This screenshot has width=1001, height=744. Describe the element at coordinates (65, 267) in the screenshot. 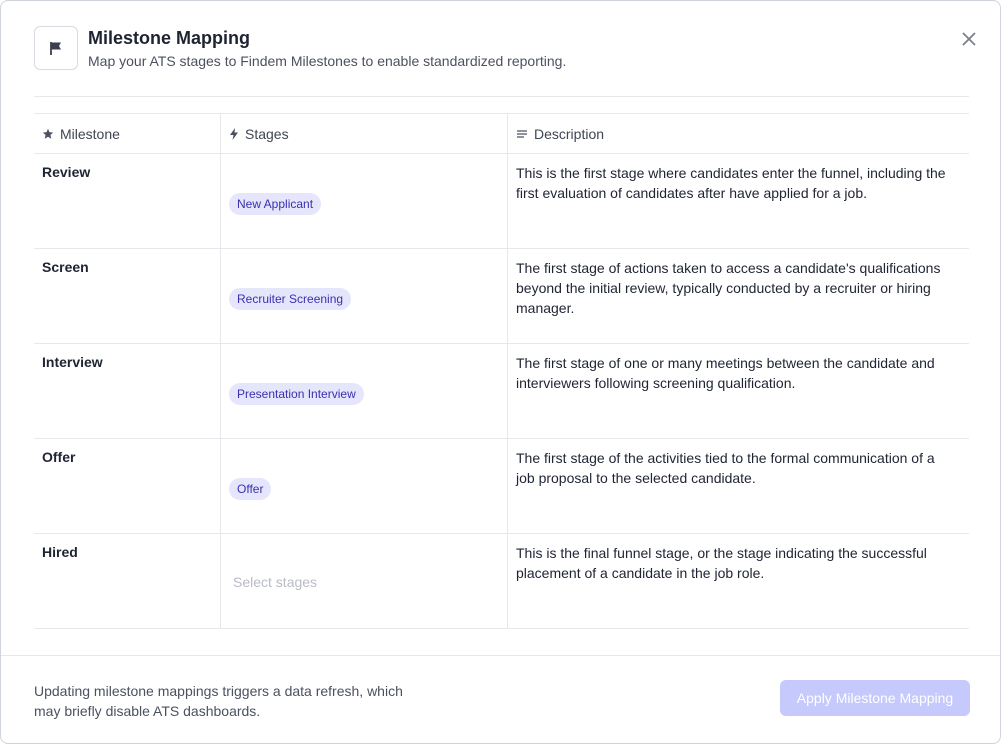

I see `milestone-name: Screen` at that location.